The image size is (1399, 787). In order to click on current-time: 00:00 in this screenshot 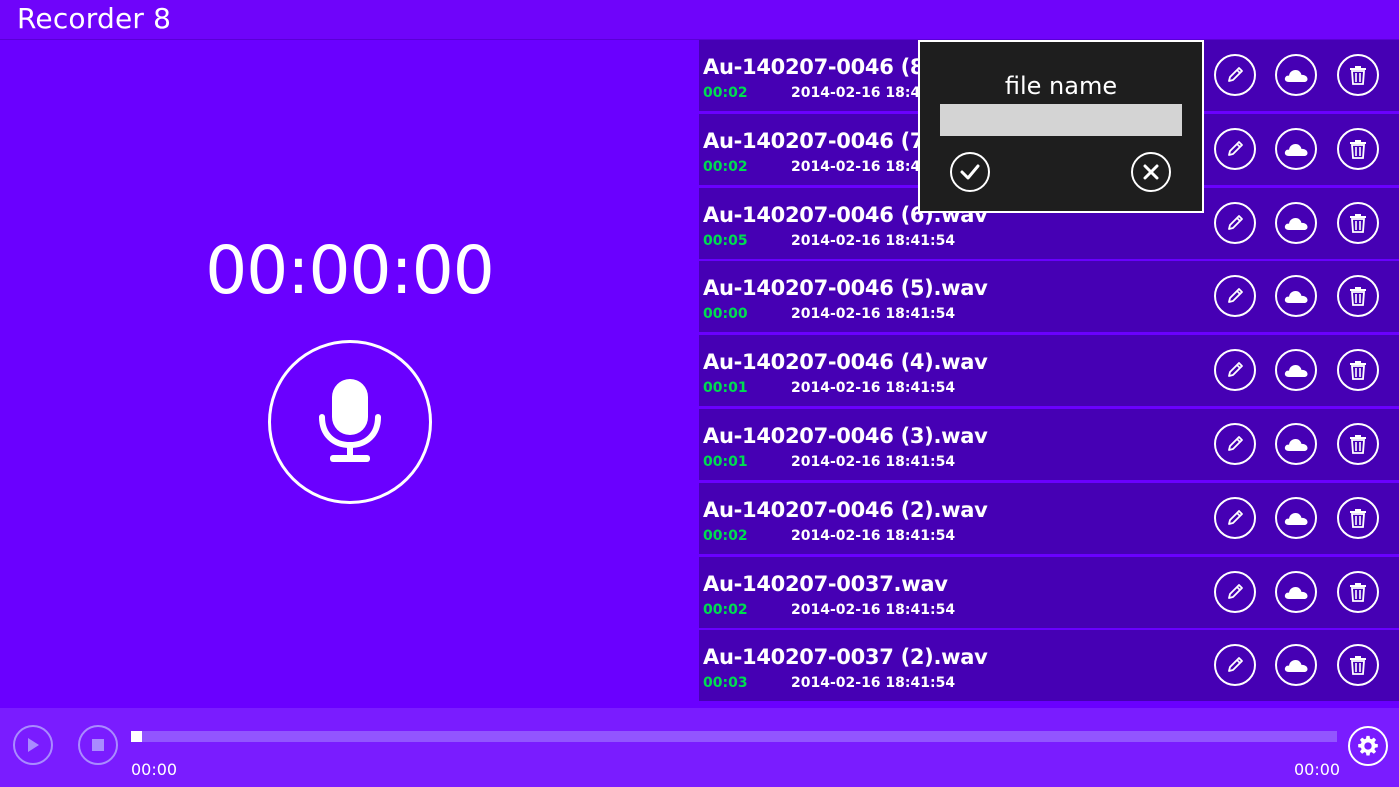, I will do `click(154, 769)`.